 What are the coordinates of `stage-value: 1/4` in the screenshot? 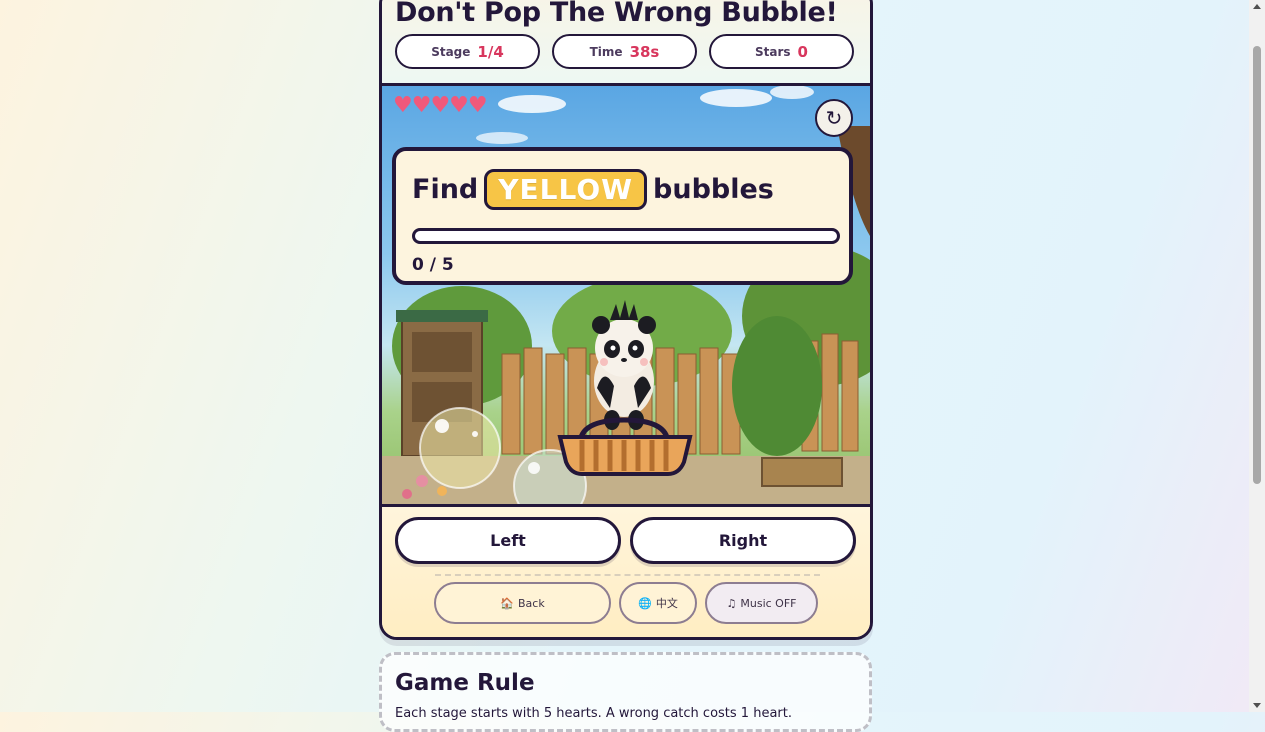 It's located at (490, 51).